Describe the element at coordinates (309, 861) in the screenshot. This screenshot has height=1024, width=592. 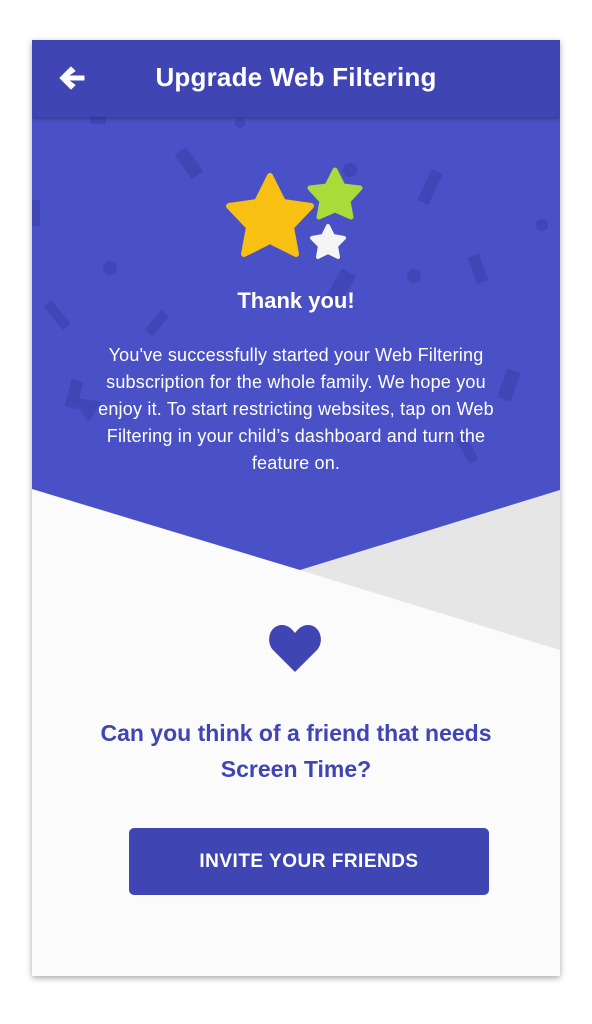
I see `invite-friends-button: INVITE YOUR FRIENDS` at that location.